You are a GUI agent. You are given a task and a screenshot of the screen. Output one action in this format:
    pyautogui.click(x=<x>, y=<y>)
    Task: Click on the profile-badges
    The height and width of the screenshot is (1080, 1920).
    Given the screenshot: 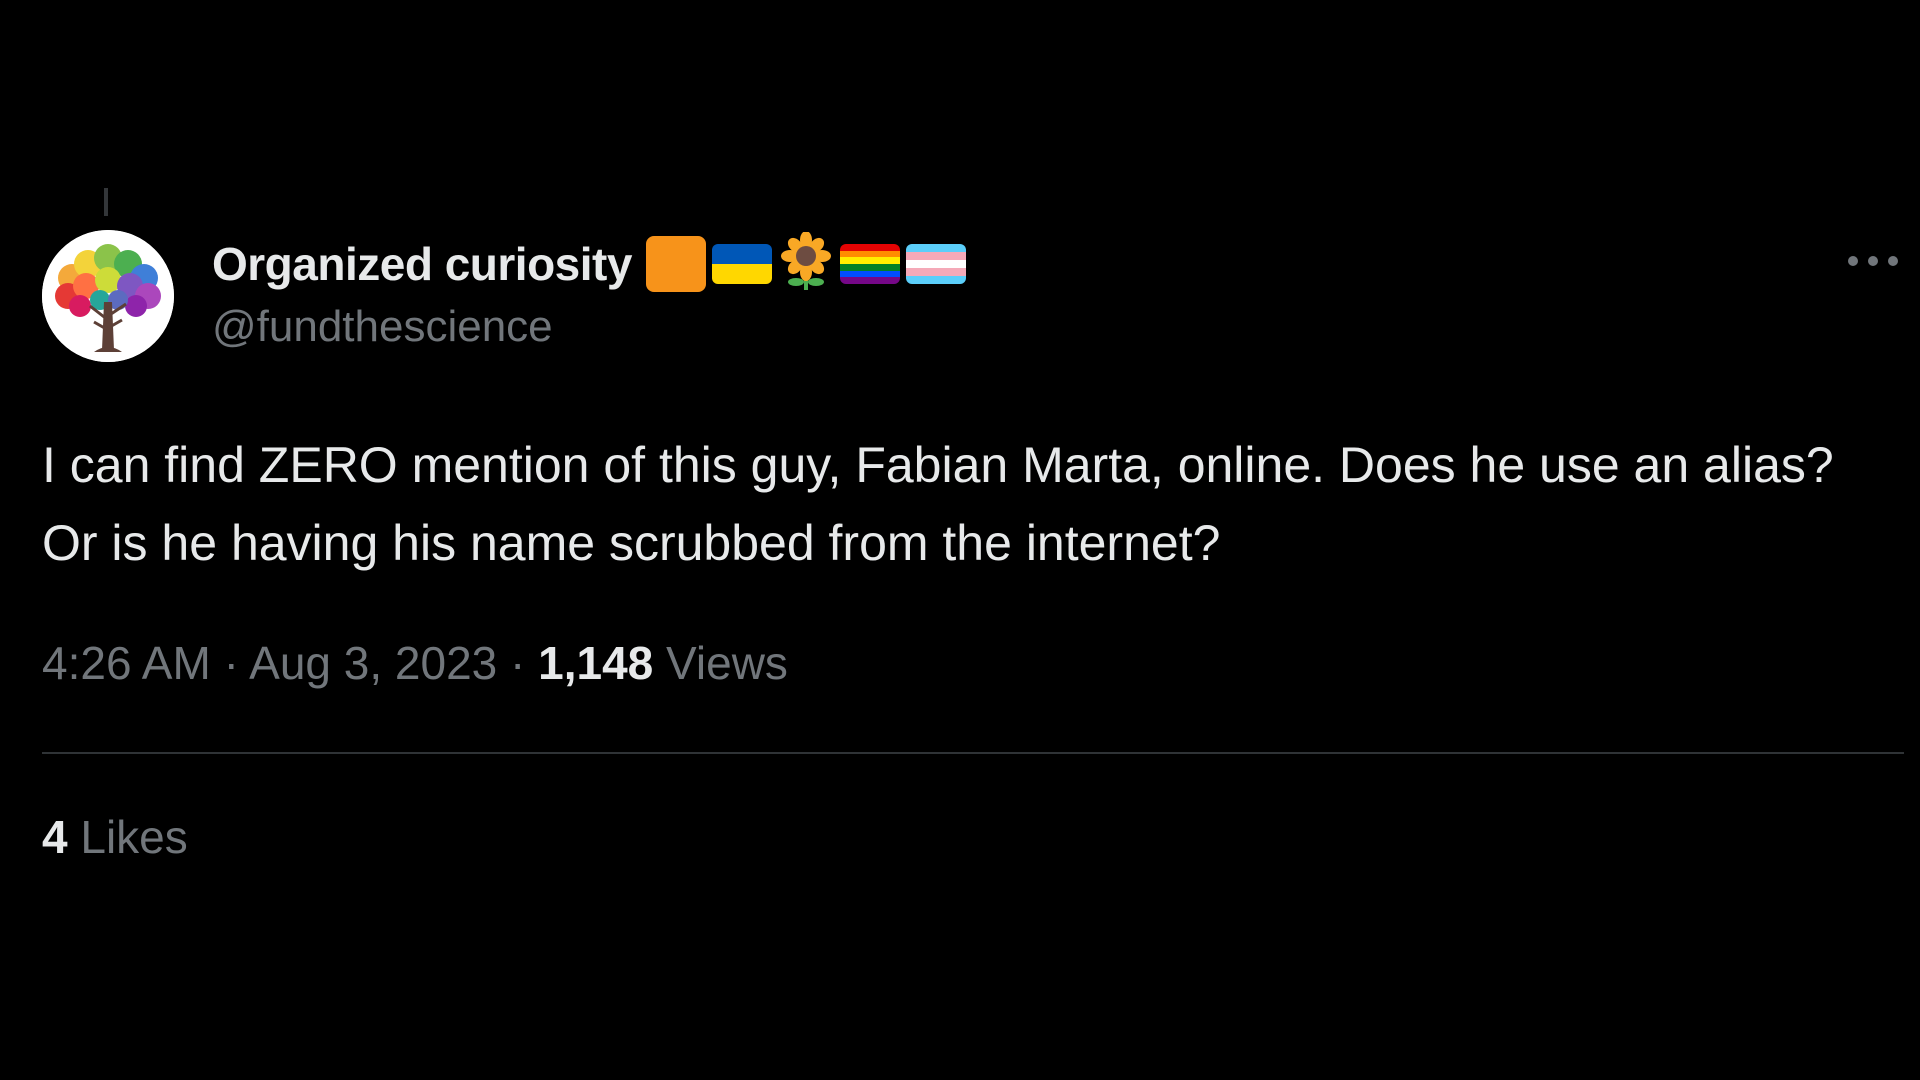 What is the action you would take?
    pyautogui.click(x=805, y=263)
    